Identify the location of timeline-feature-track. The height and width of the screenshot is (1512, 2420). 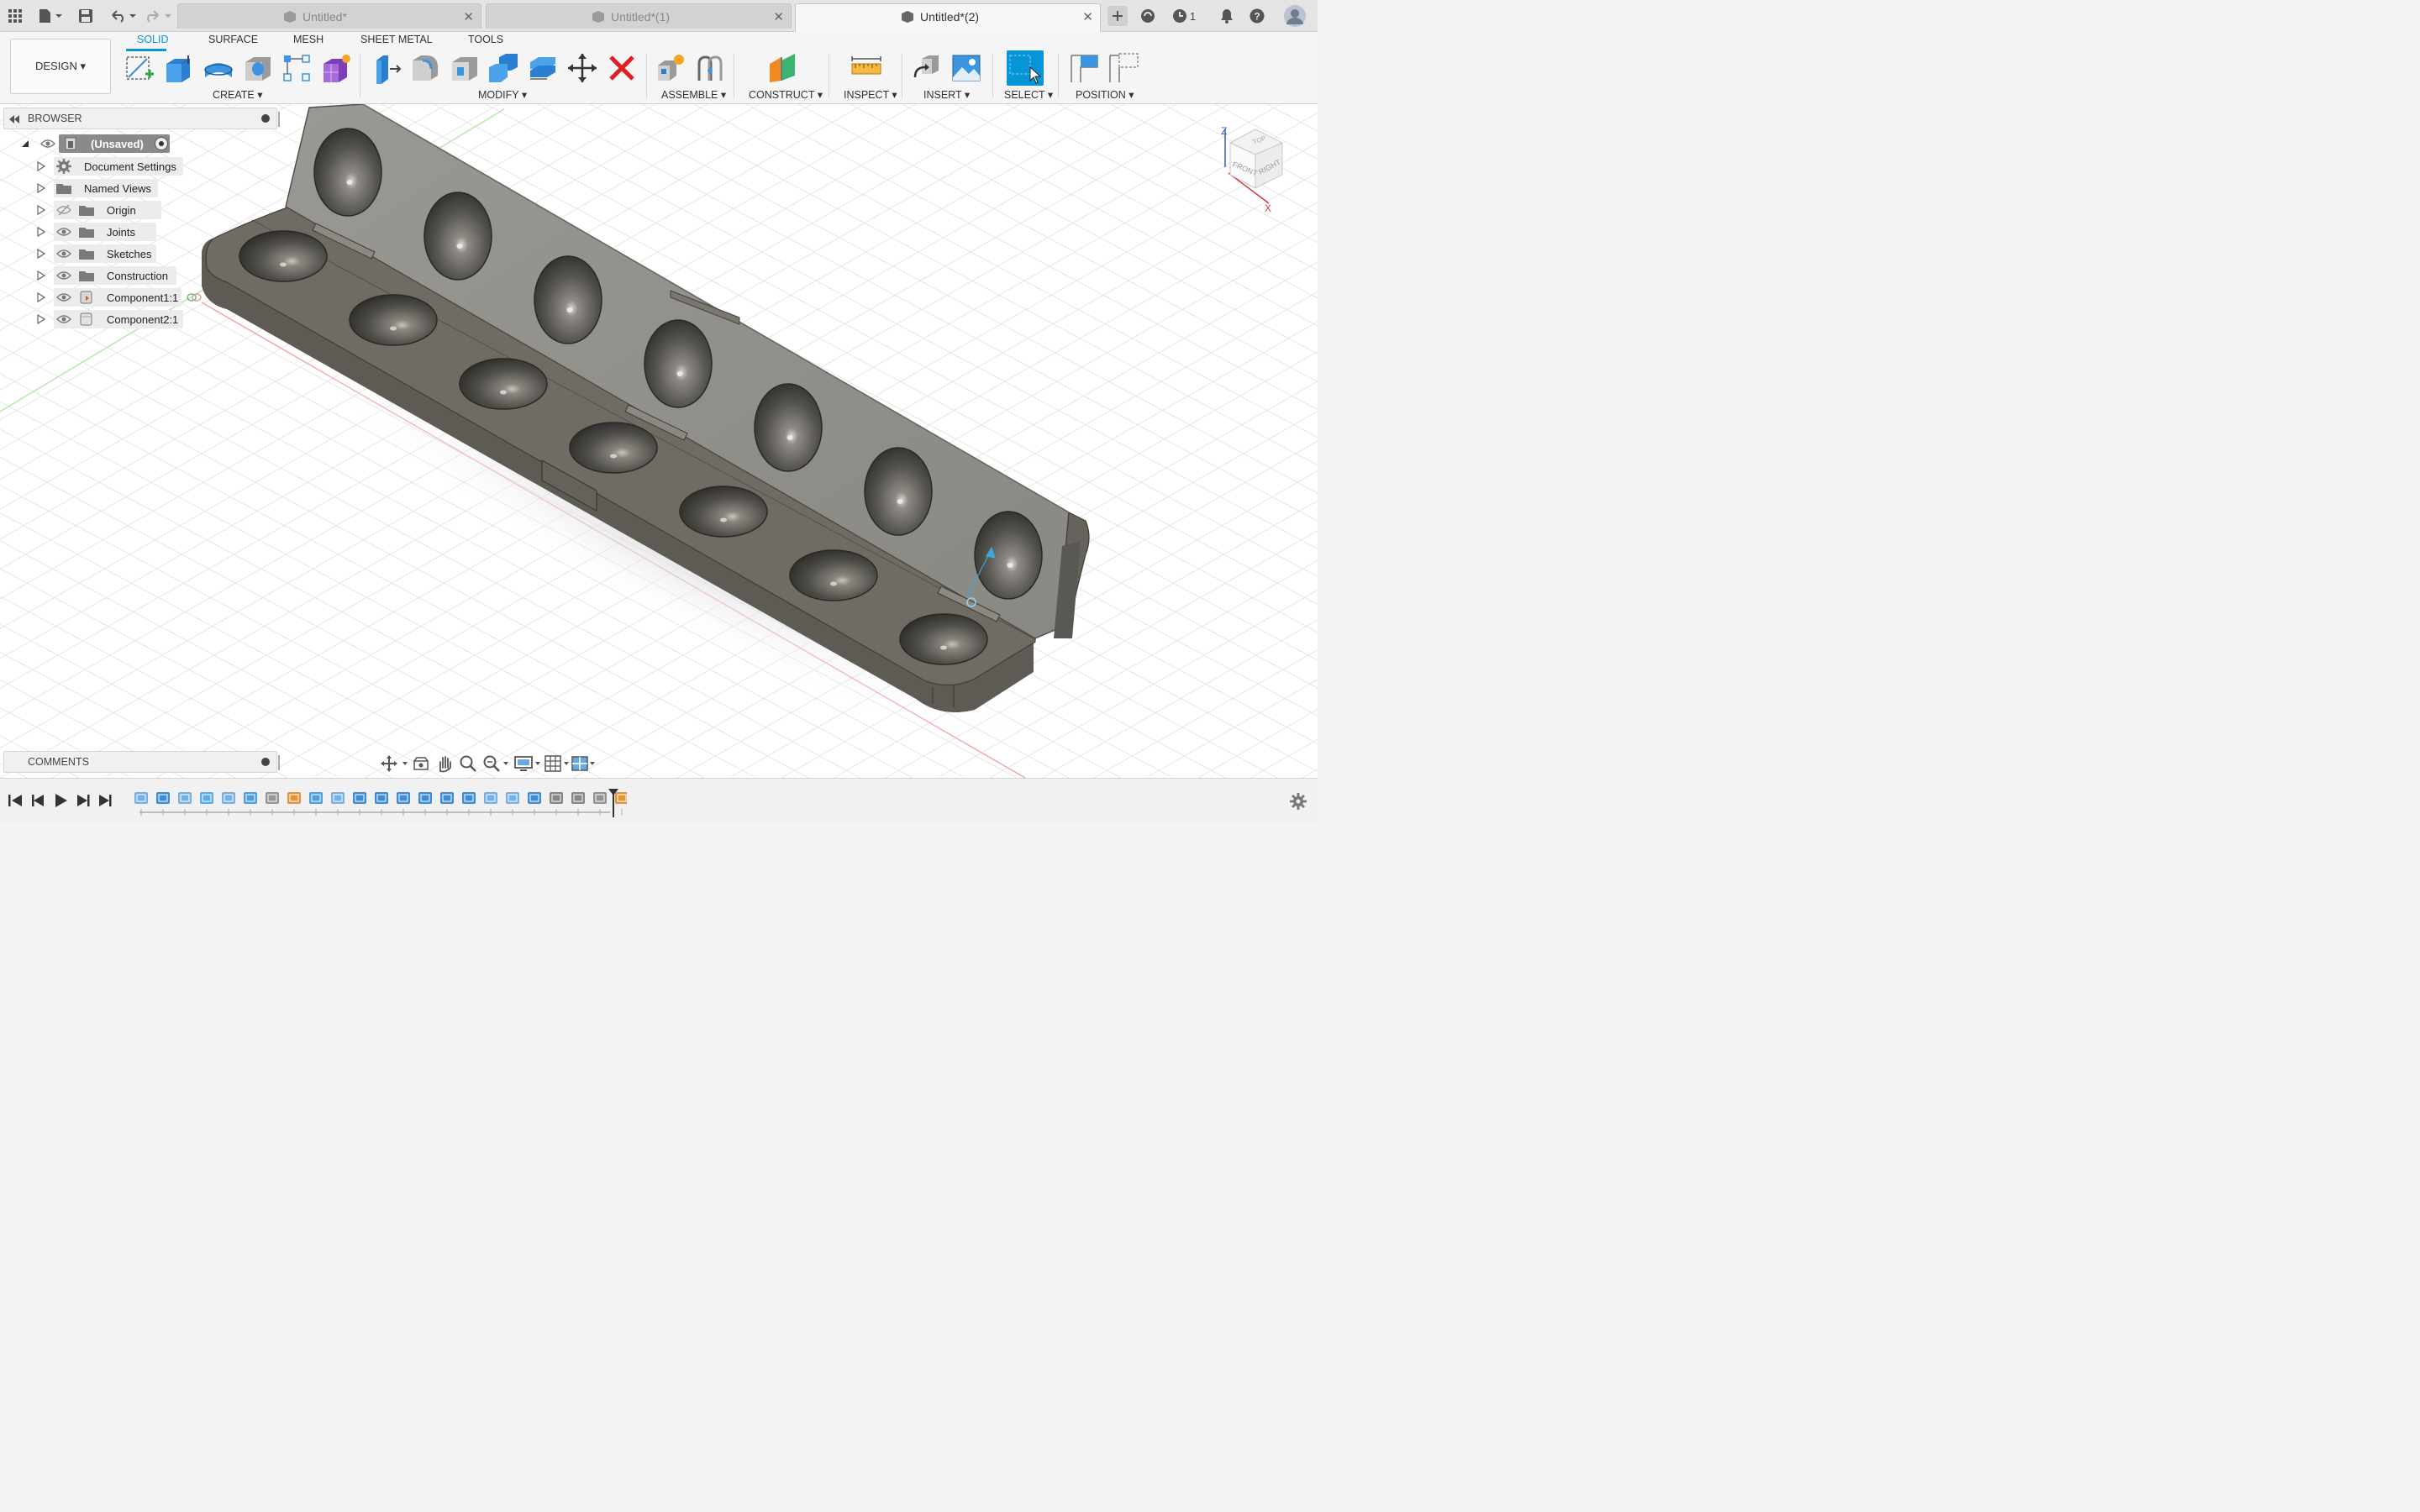
(379, 803).